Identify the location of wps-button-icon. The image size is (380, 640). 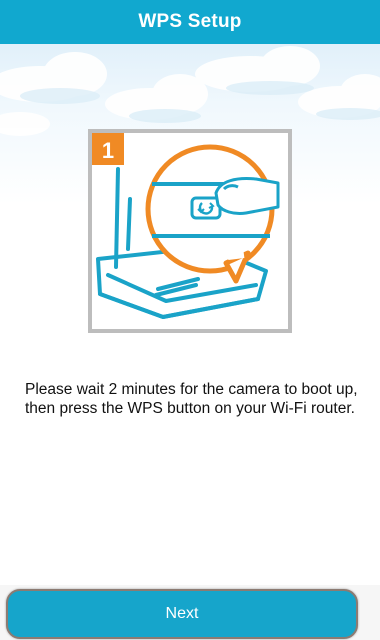
(206, 208).